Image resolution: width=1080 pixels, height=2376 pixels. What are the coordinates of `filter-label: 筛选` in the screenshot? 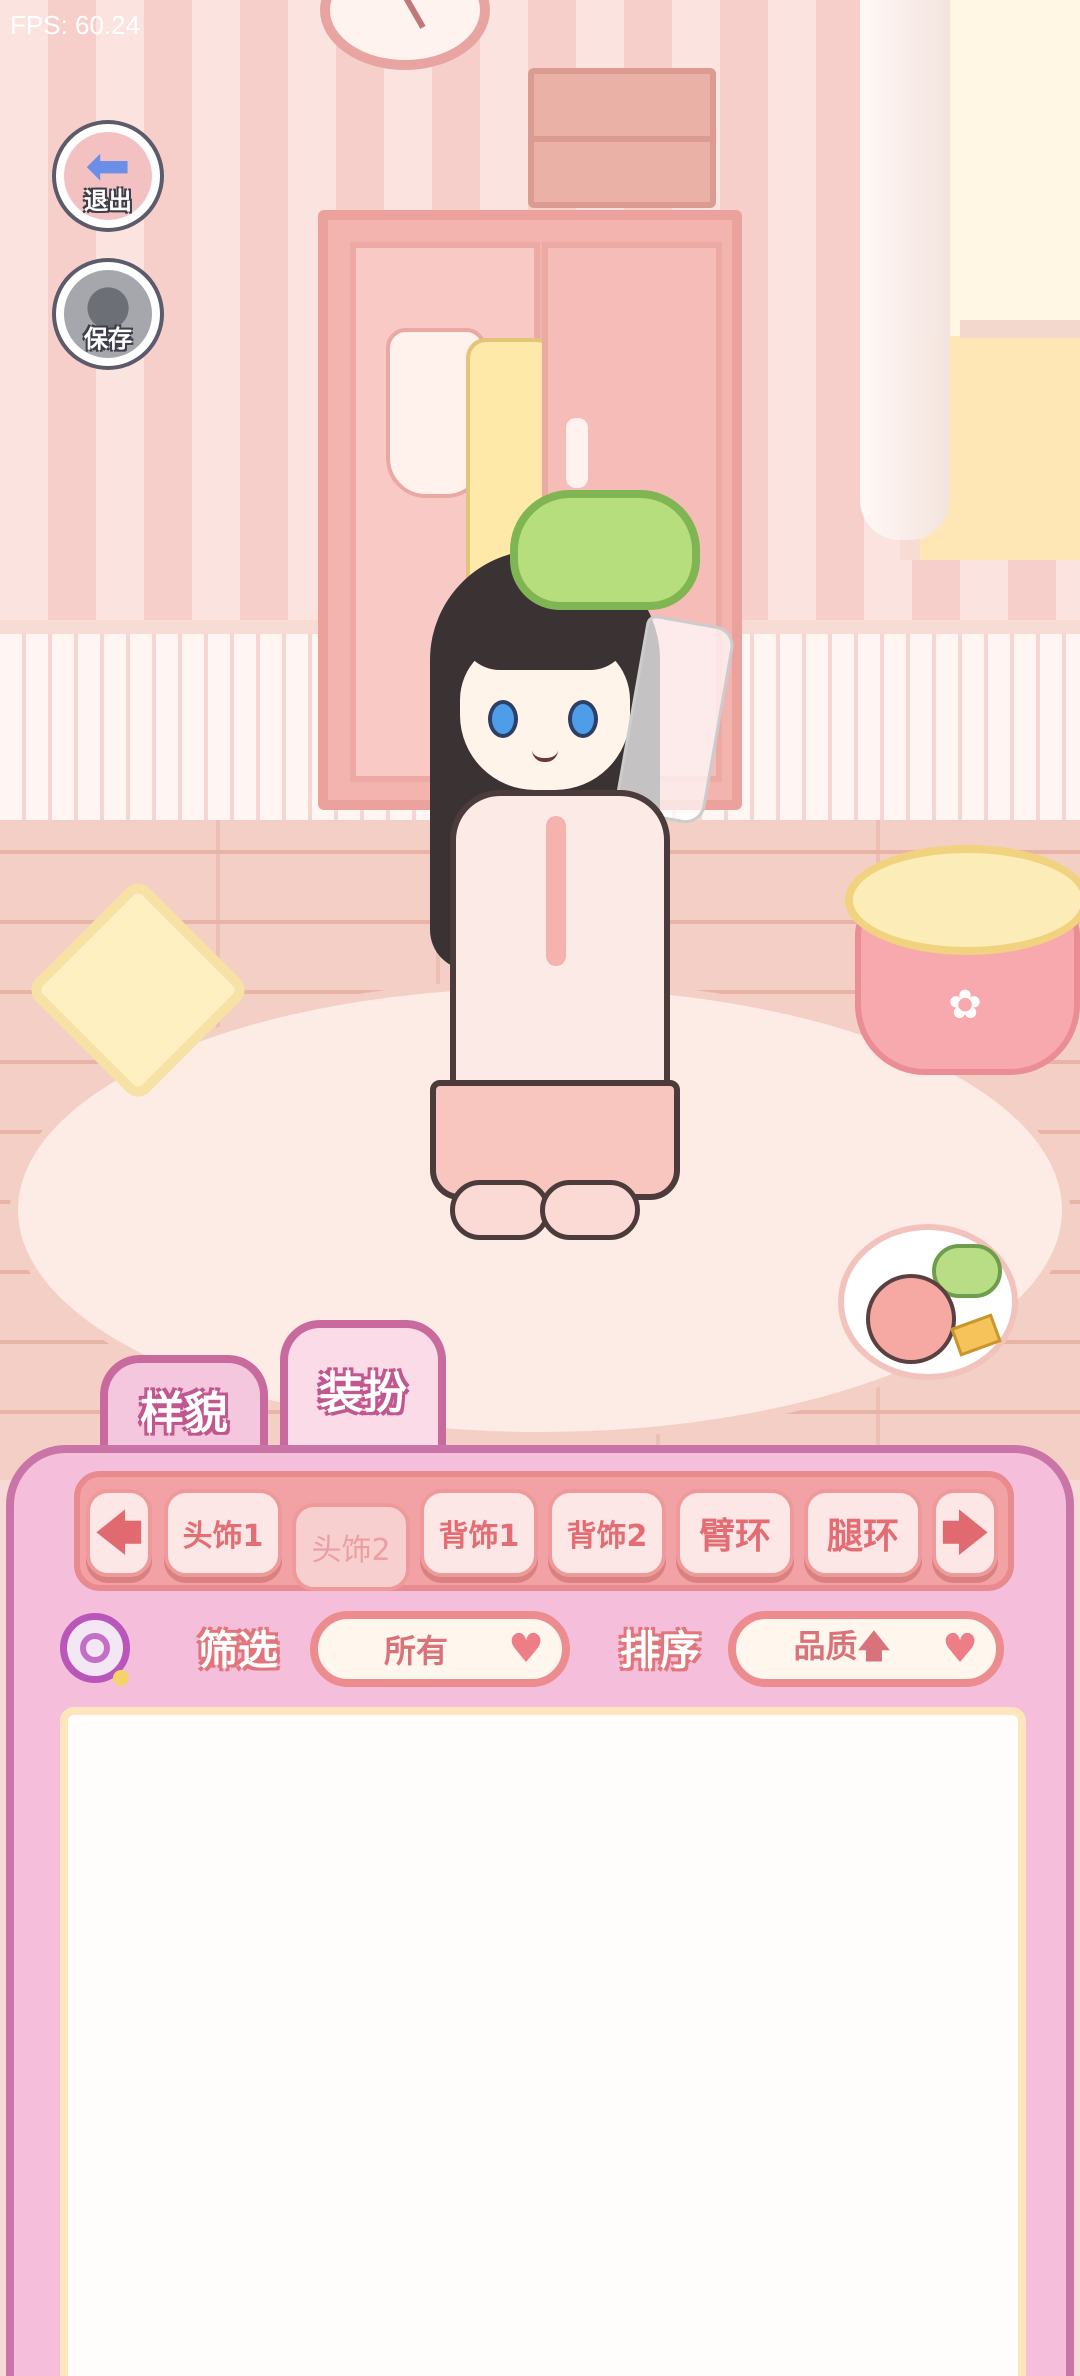 It's located at (238, 1651).